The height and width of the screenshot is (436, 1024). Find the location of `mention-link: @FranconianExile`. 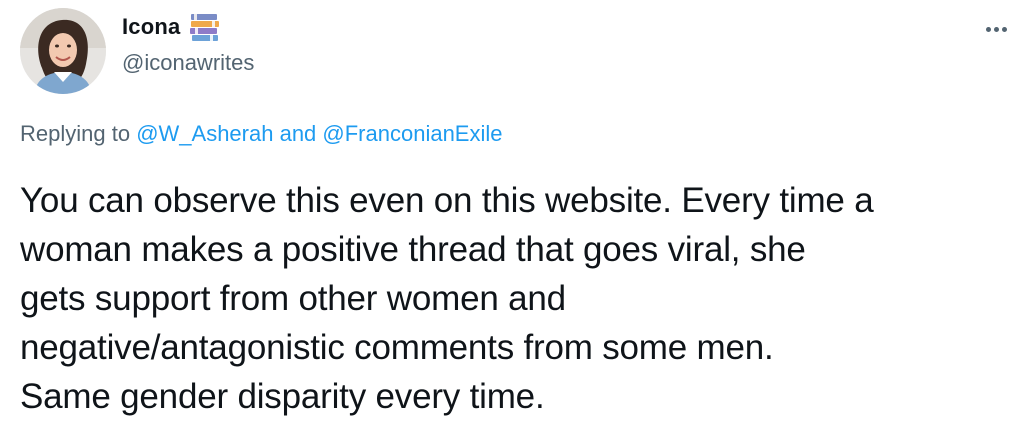

mention-link: @FranconianExile is located at coordinates (412, 133).